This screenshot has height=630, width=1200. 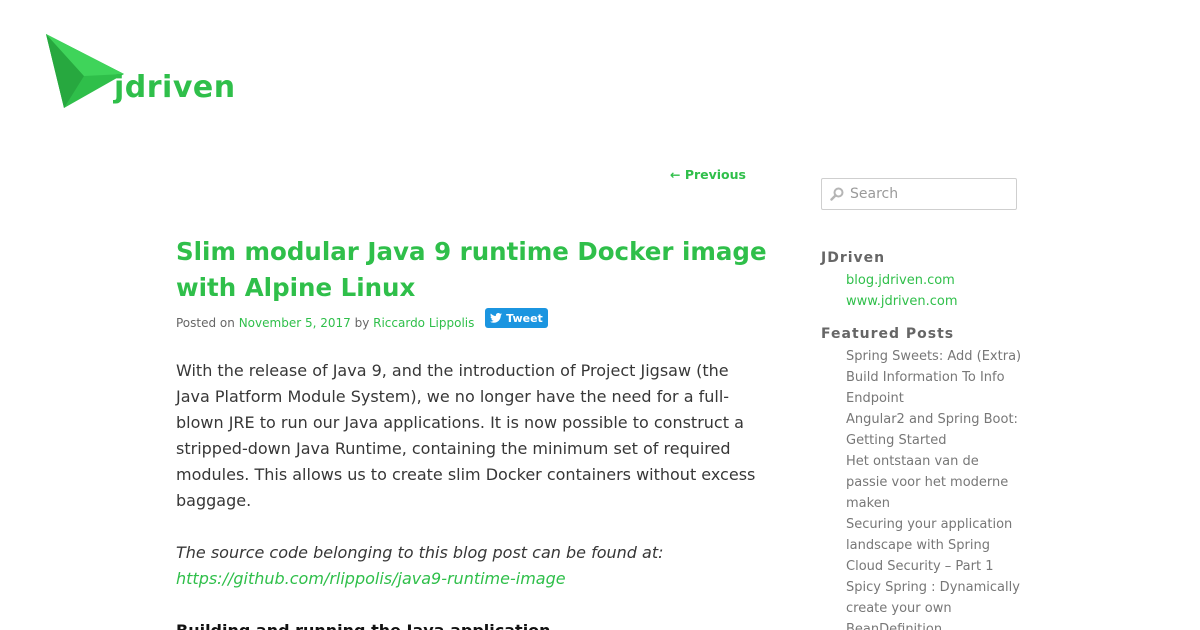 What do you see at coordinates (853, 258) in the screenshot?
I see `jdriven-widget-title: JDriven` at bounding box center [853, 258].